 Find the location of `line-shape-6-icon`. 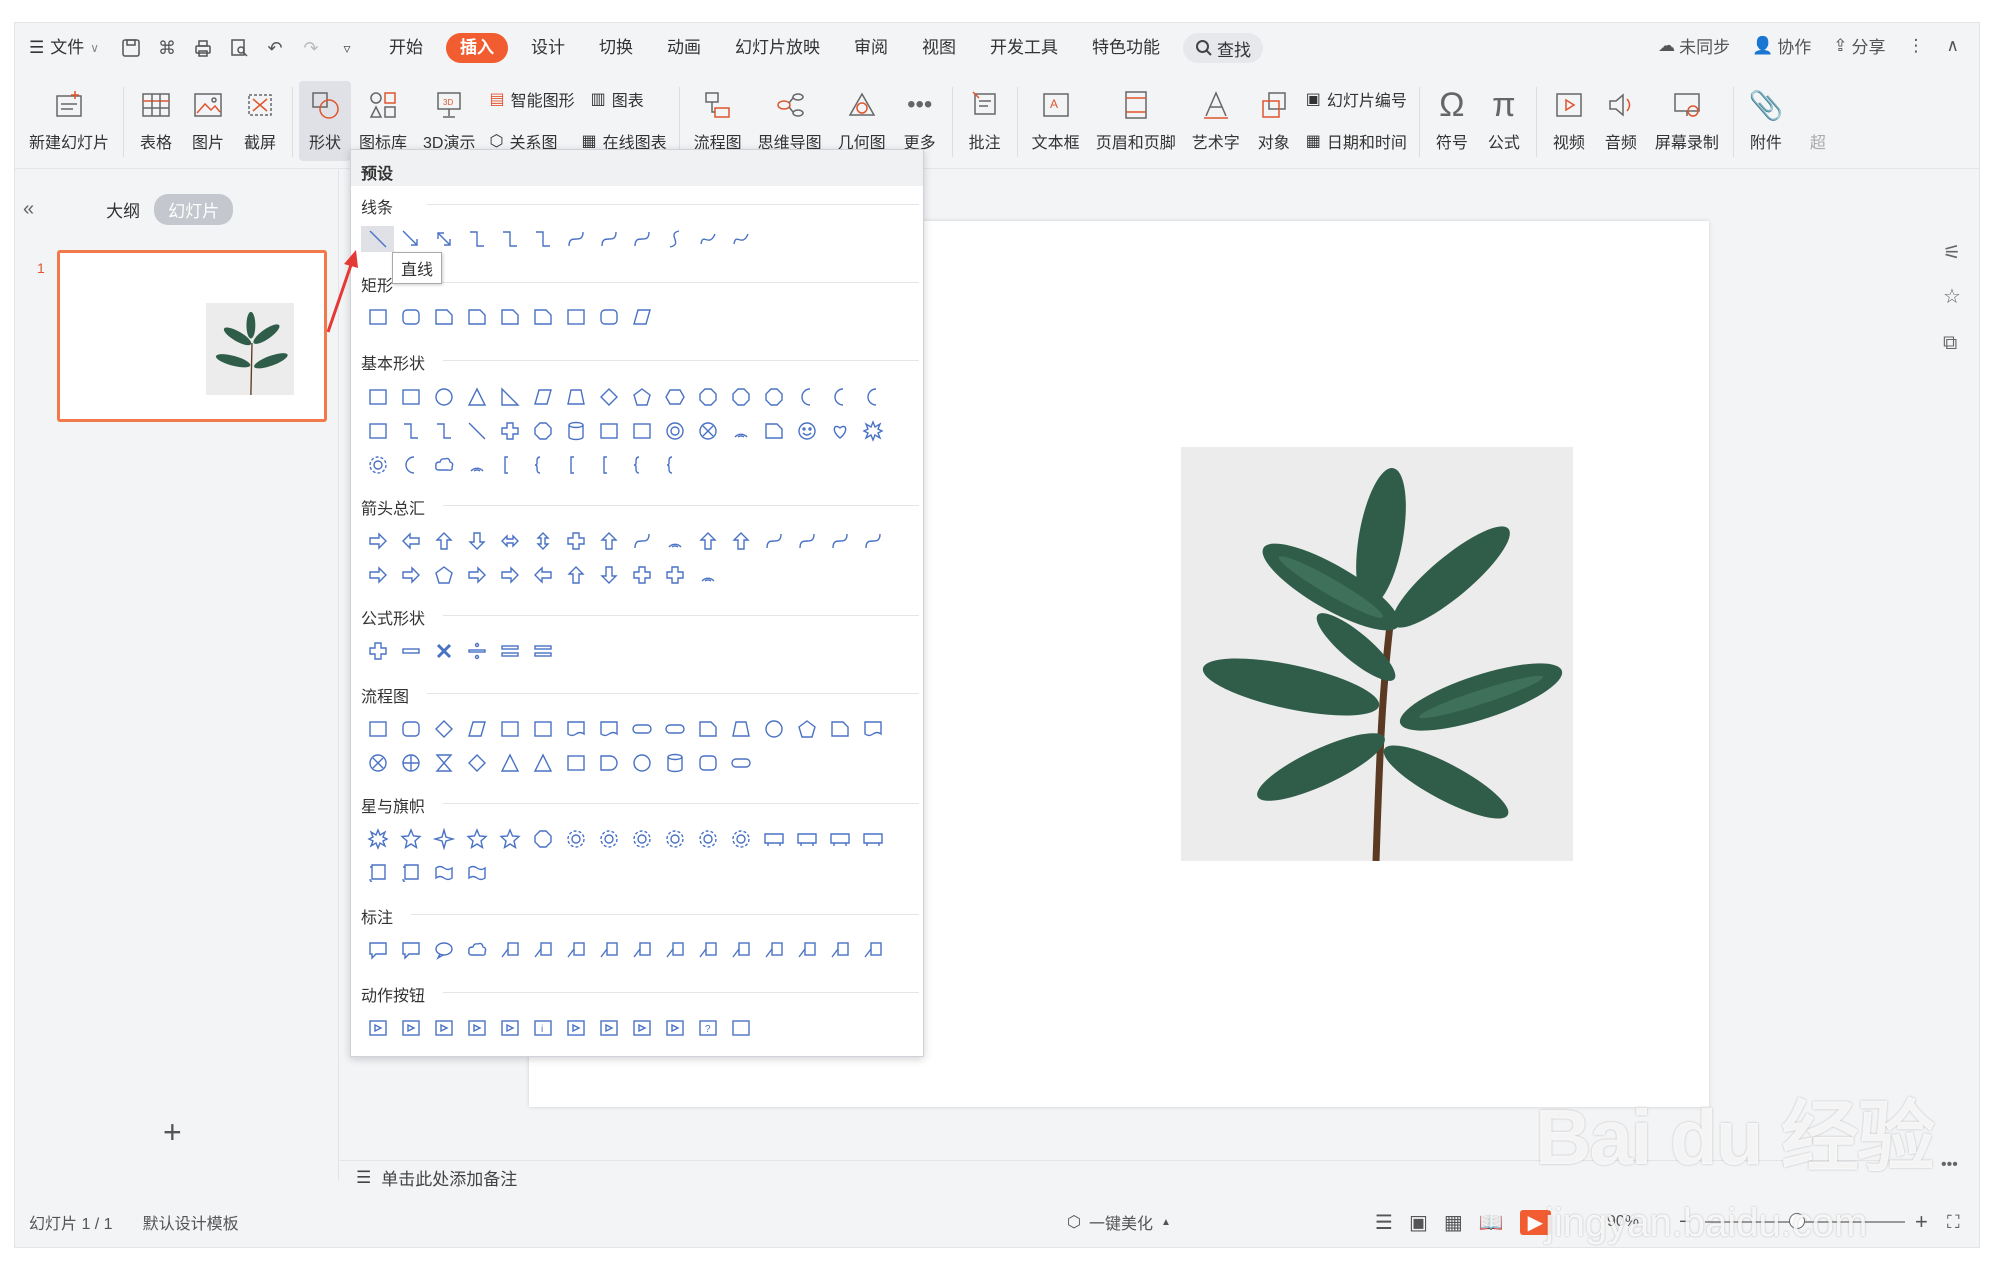

line-shape-6-icon is located at coordinates (542, 239).